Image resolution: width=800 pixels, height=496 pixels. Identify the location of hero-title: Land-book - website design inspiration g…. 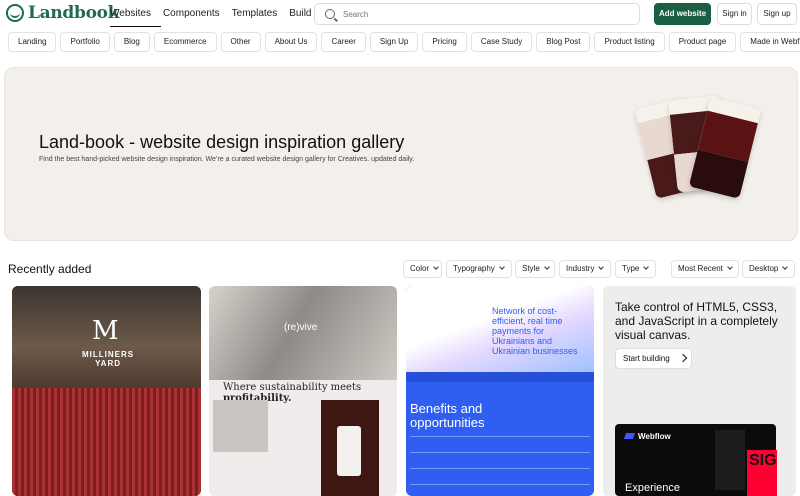
(222, 142).